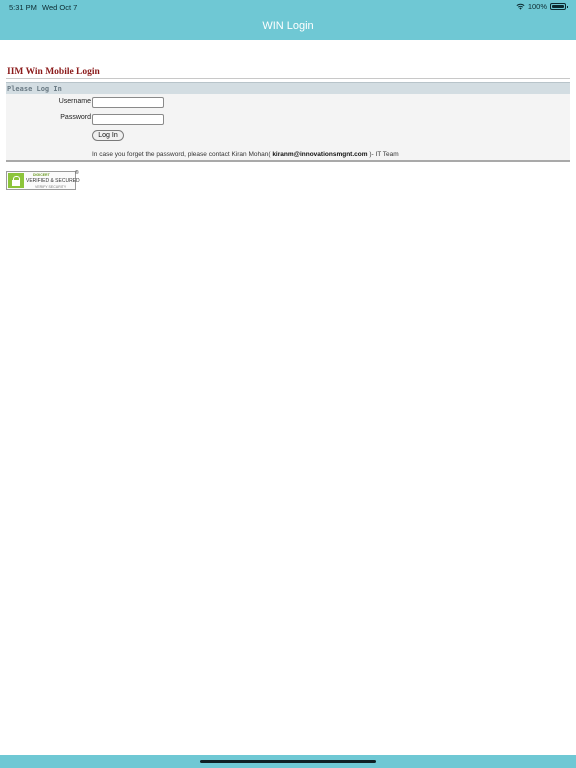 The height and width of the screenshot is (768, 576). What do you see at coordinates (288, 78) in the screenshot?
I see `heading-divider` at bounding box center [288, 78].